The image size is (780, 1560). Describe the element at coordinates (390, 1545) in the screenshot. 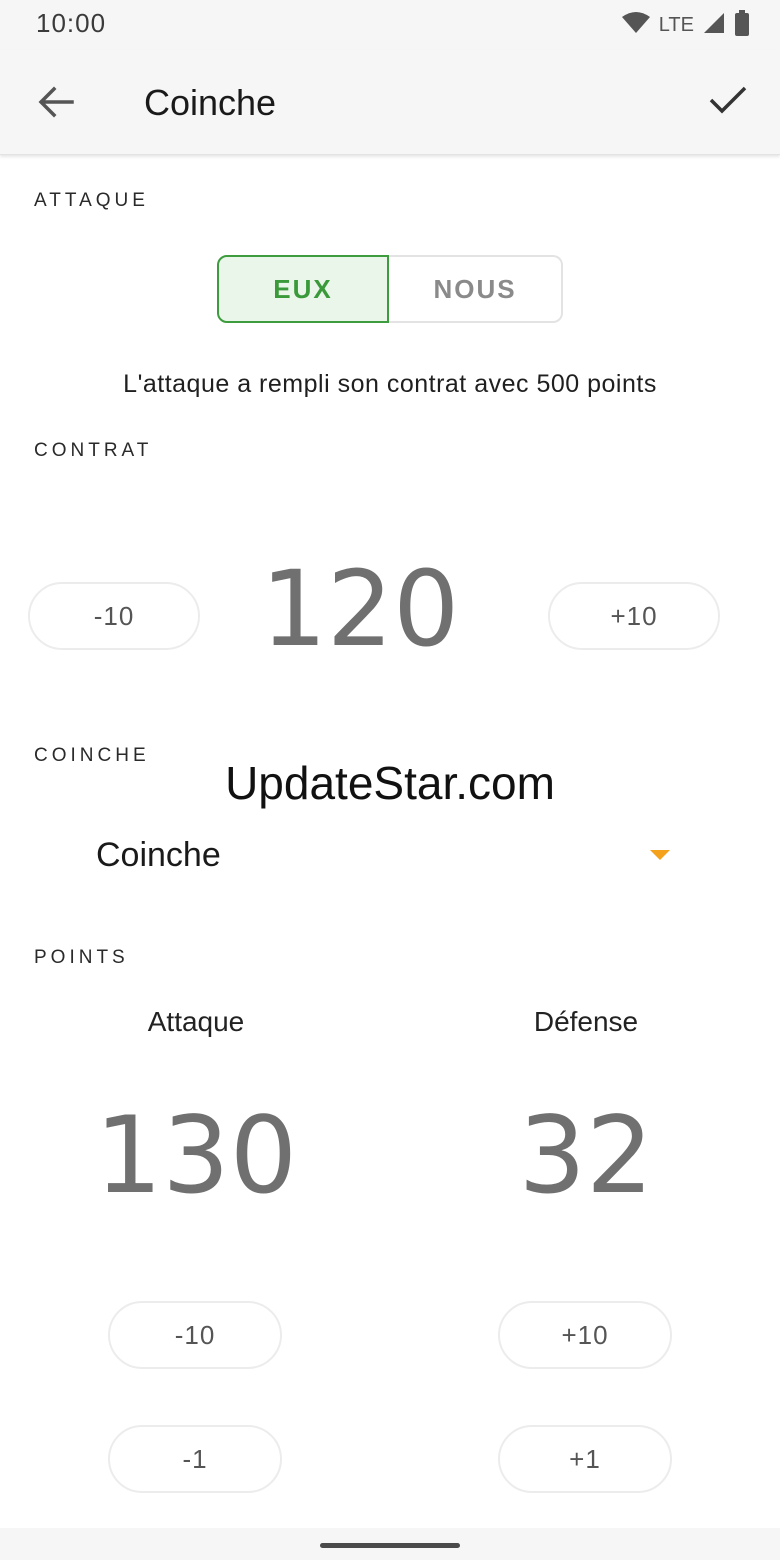

I see `home-indicator` at that location.